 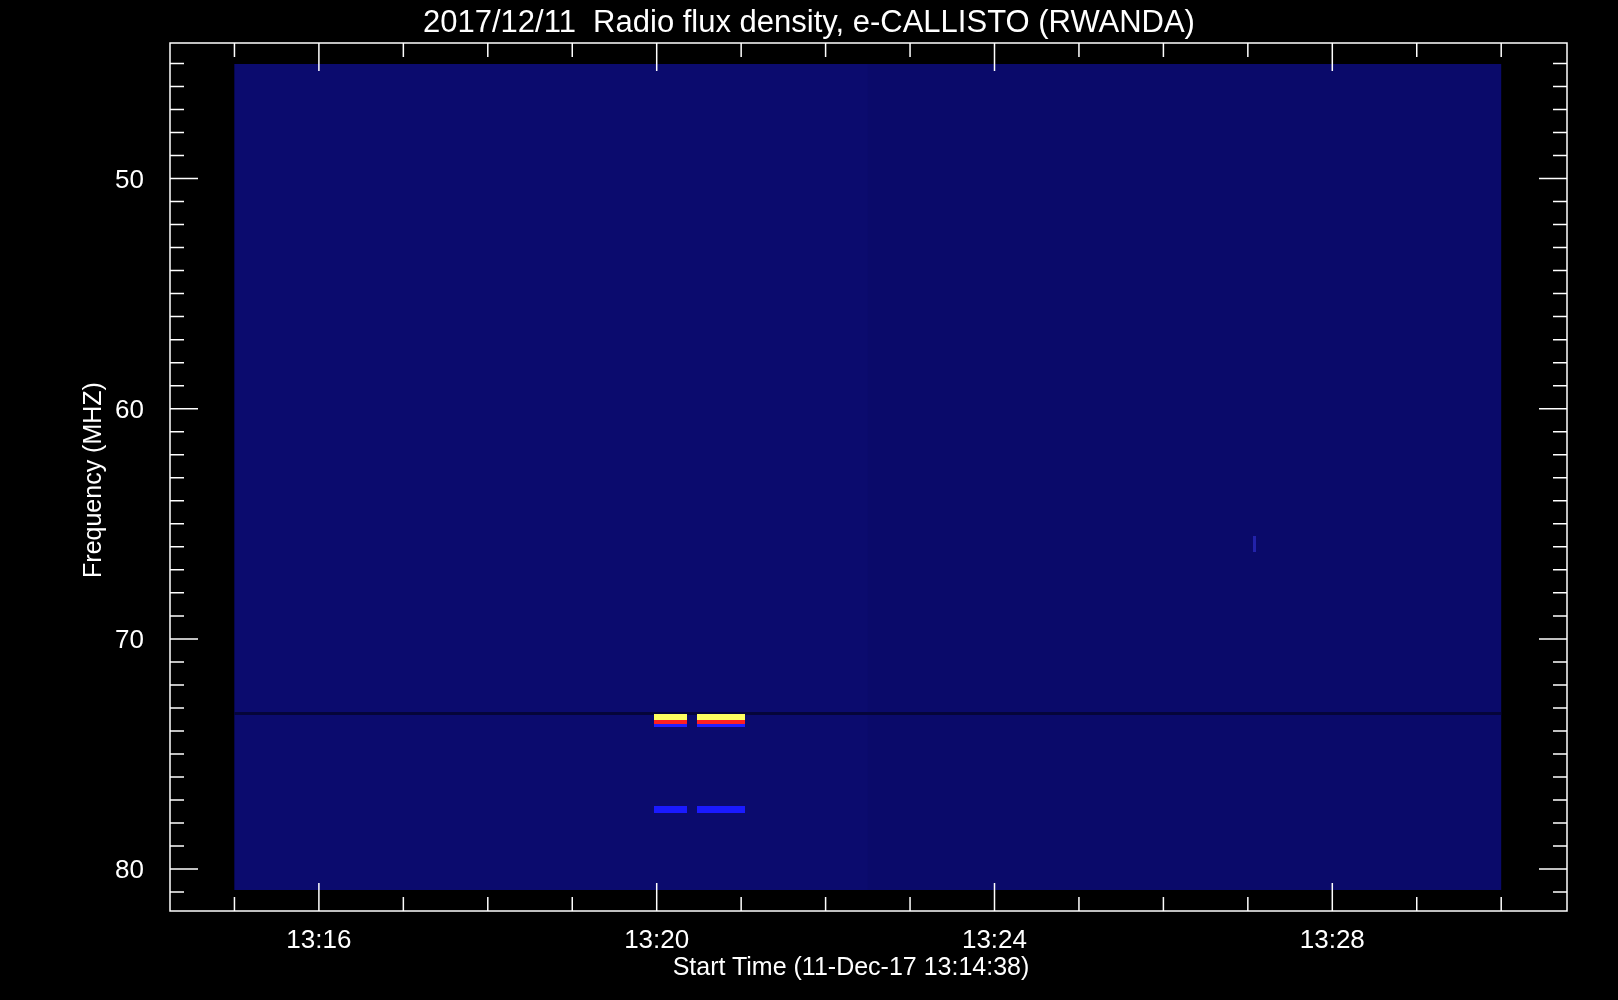 I want to click on y-tick-label: 60, so click(x=129, y=408).